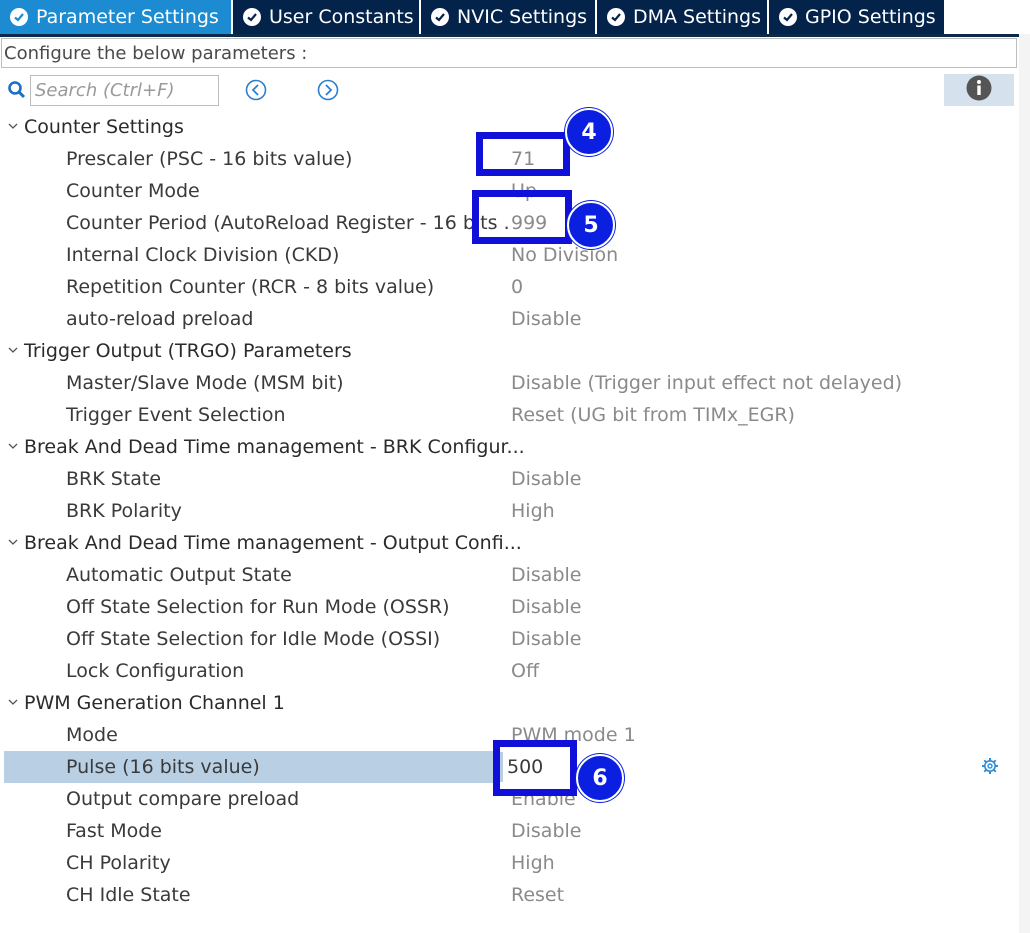  I want to click on tab-gpio-settings: GPIO Settings, so click(857, 17).